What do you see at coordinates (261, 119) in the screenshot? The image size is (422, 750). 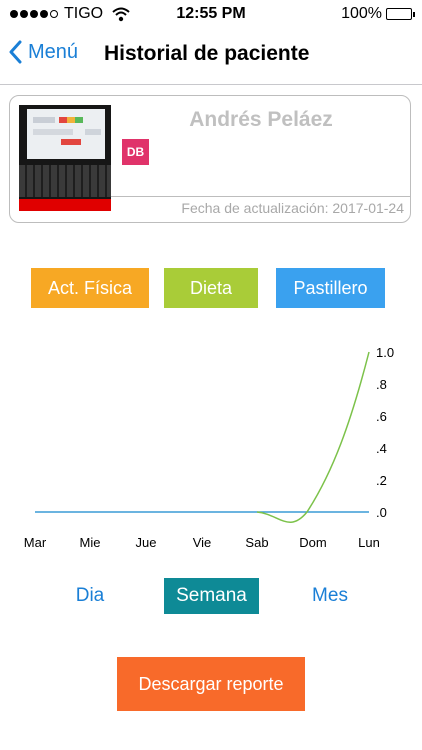 I see `patient-name: Andrés Peláez` at bounding box center [261, 119].